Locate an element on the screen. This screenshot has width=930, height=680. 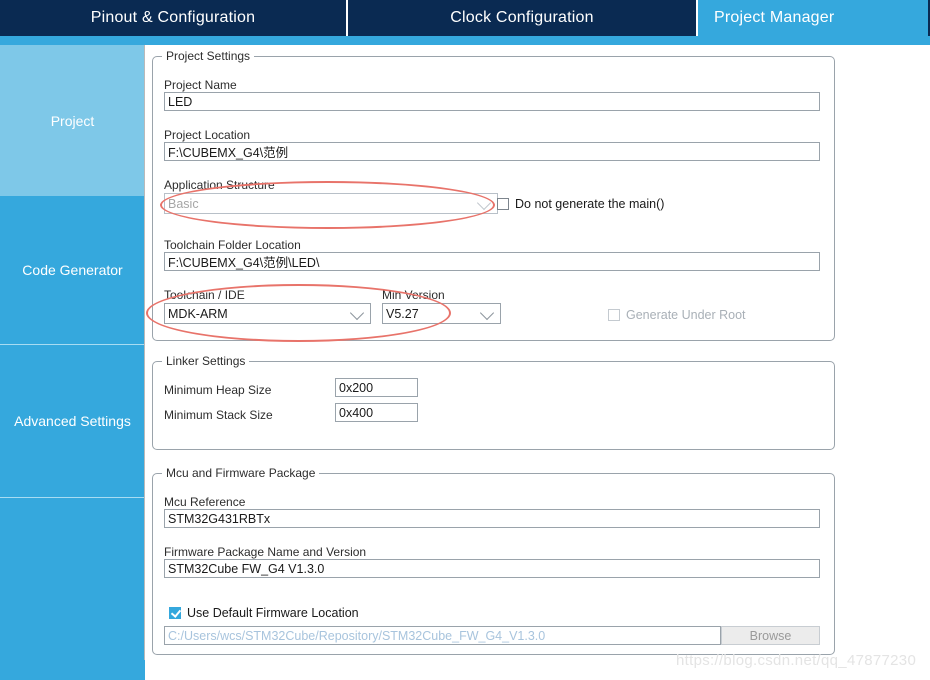
do-not-generate-main-checkbox-row: Do not generate the main() is located at coordinates (580, 204).